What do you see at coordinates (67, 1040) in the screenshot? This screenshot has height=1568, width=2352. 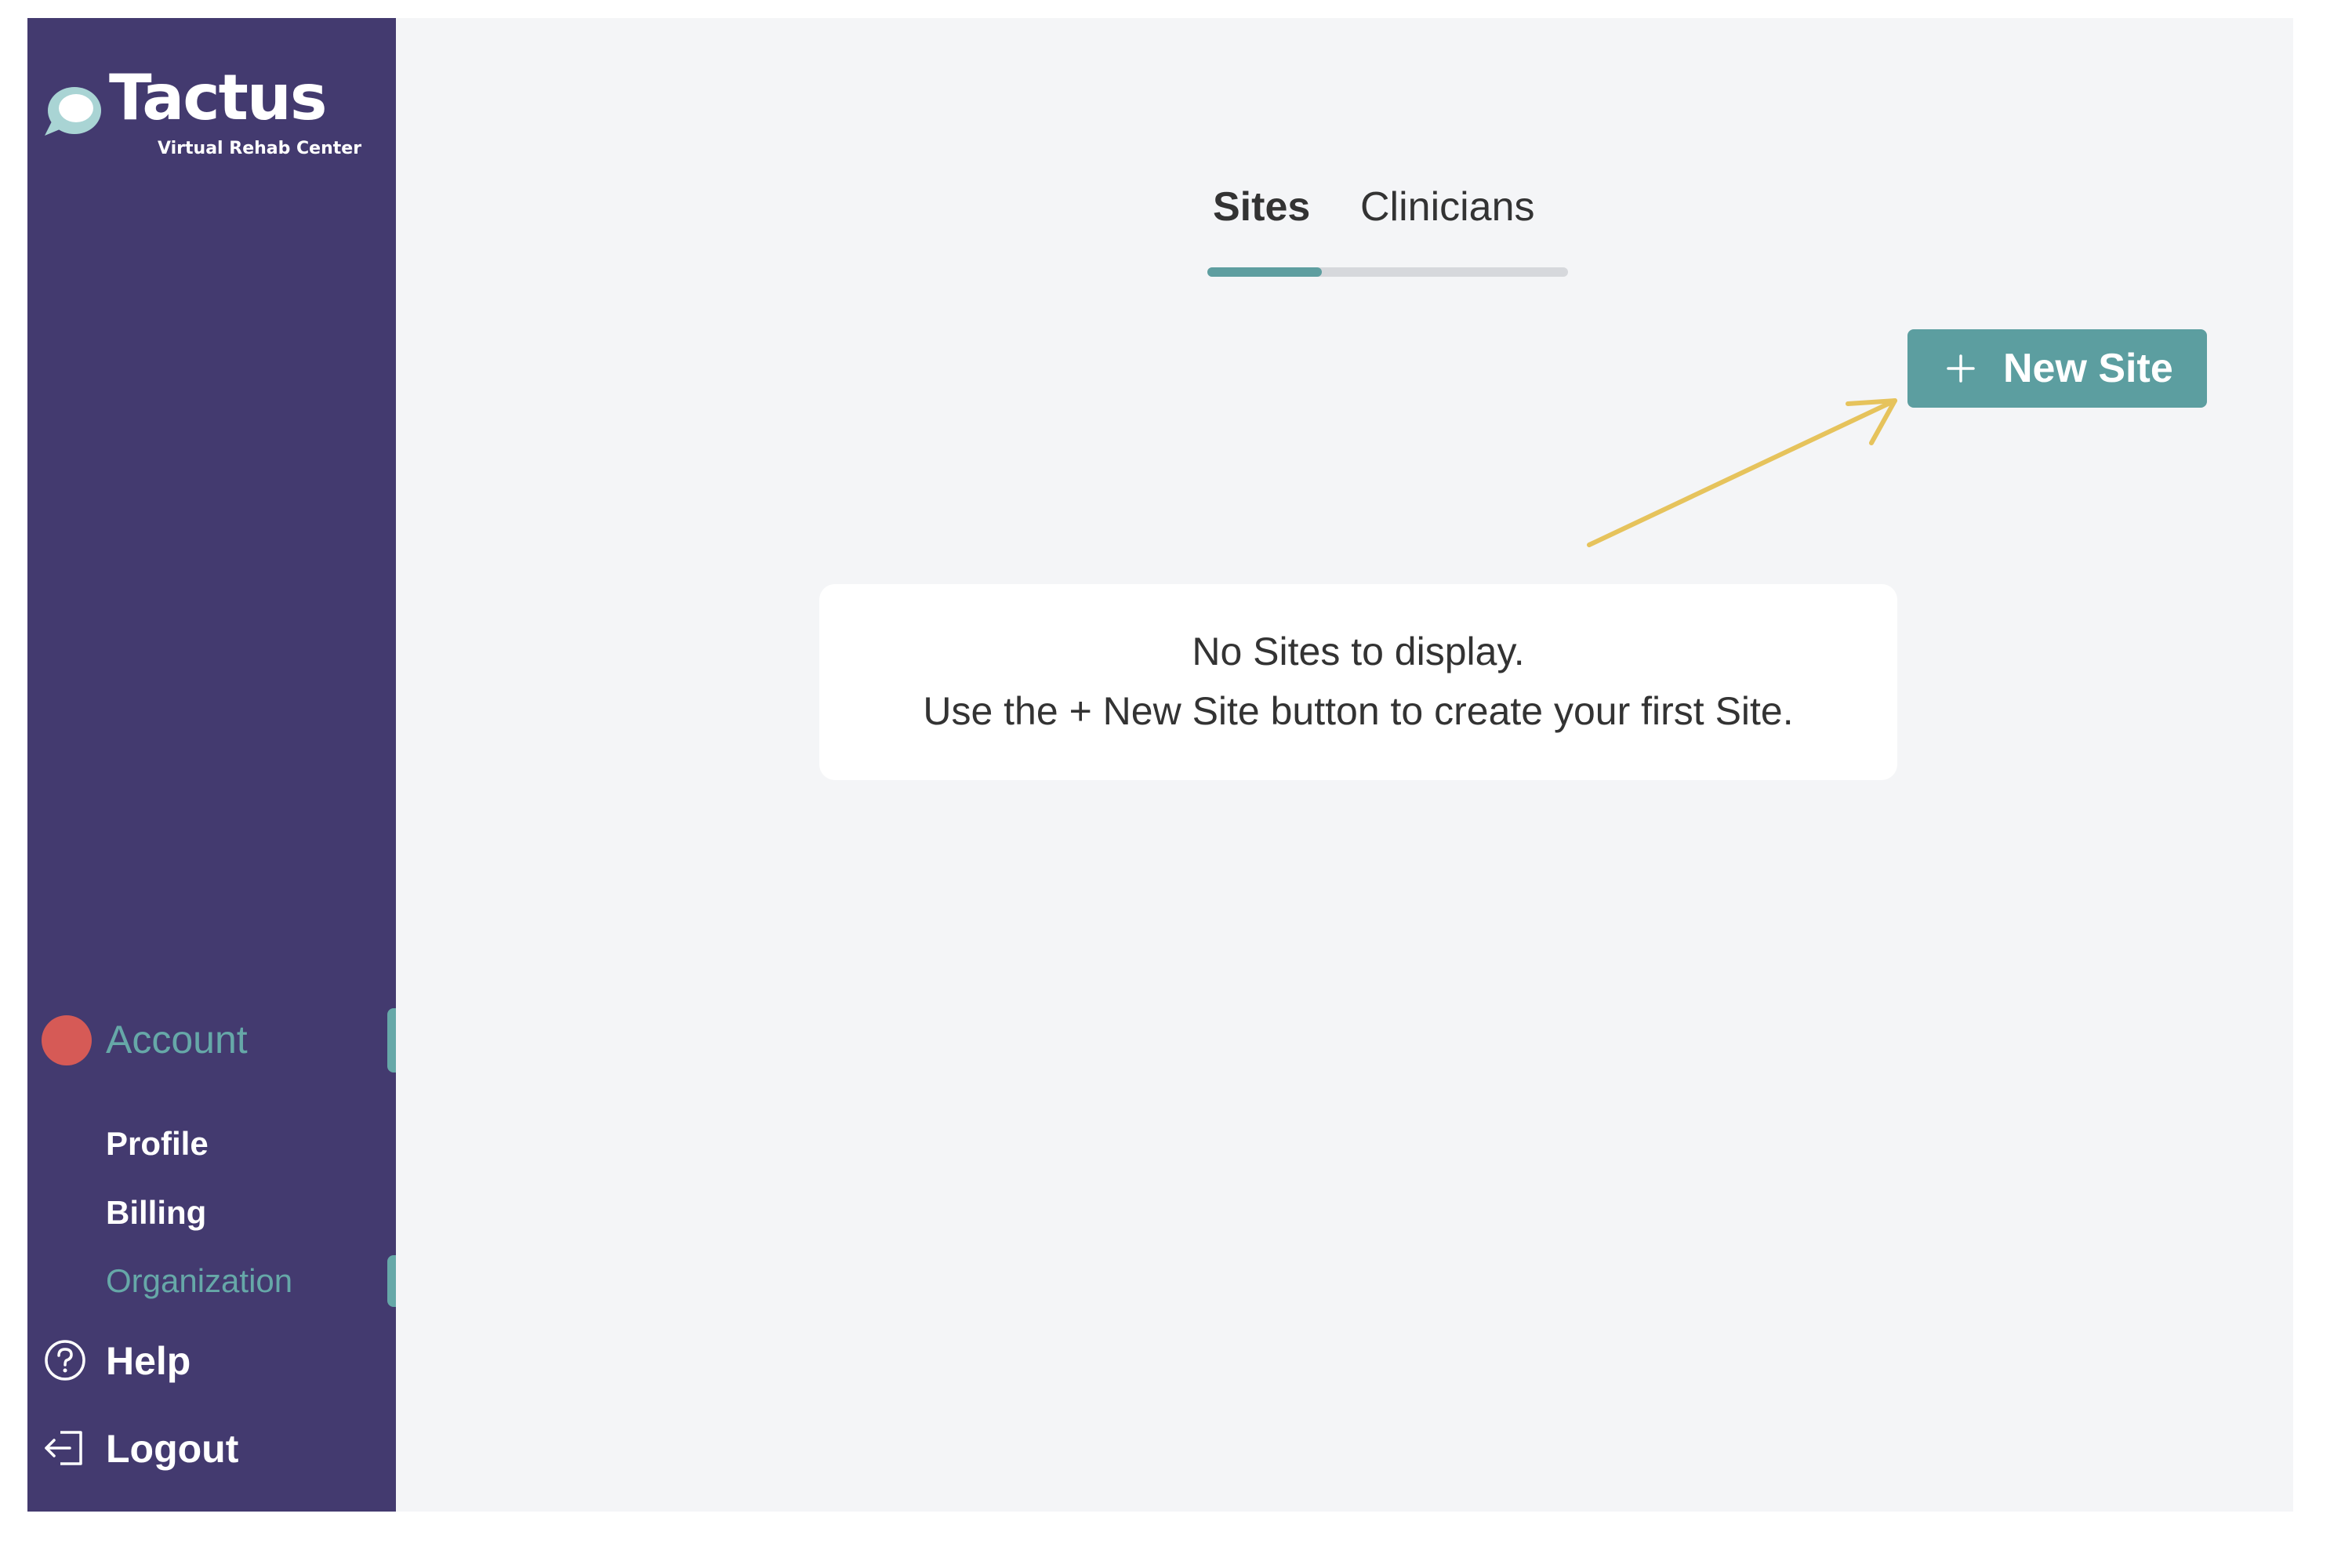 I see `avatar` at bounding box center [67, 1040].